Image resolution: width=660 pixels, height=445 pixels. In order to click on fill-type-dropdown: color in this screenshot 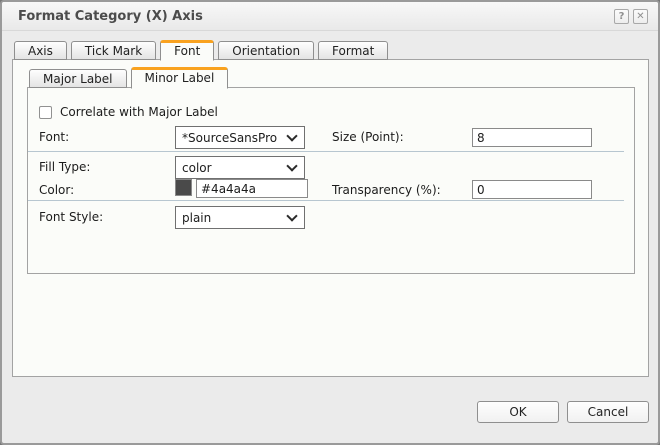, I will do `click(240, 167)`.